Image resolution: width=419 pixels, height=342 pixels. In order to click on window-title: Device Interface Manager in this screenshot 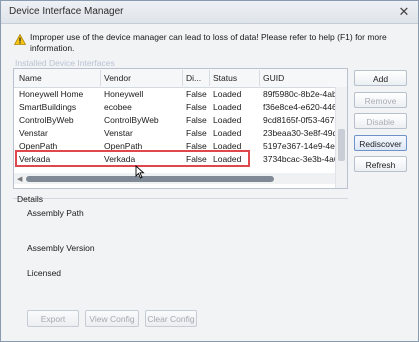, I will do `click(66, 11)`.